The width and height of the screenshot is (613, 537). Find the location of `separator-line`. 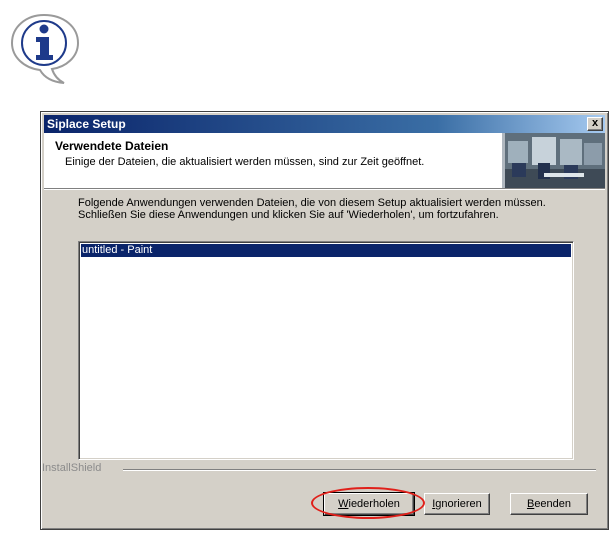

separator-line is located at coordinates (359, 470).